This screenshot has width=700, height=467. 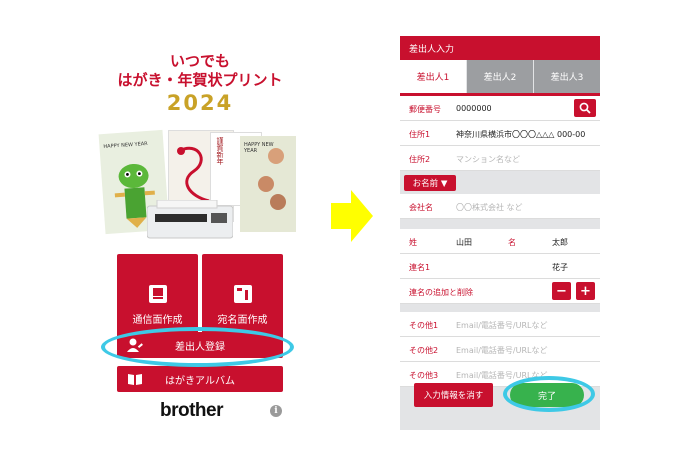 What do you see at coordinates (500, 182) in the screenshot?
I see `name-section-bar: お名前 ▼` at bounding box center [500, 182].